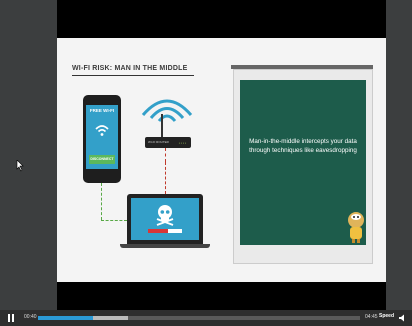 Image resolution: width=412 pixels, height=326 pixels. Describe the element at coordinates (158, 231) in the screenshot. I see `hack-progress-fill` at that location.